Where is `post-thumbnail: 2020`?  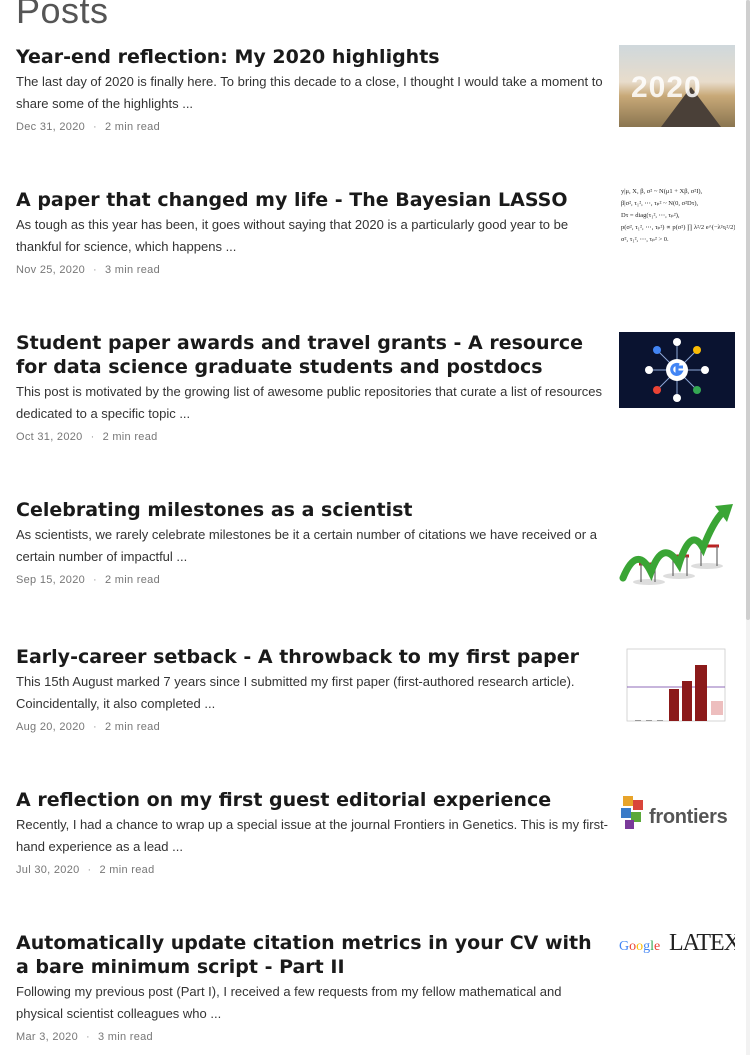 post-thumbnail: 2020 is located at coordinates (677, 86).